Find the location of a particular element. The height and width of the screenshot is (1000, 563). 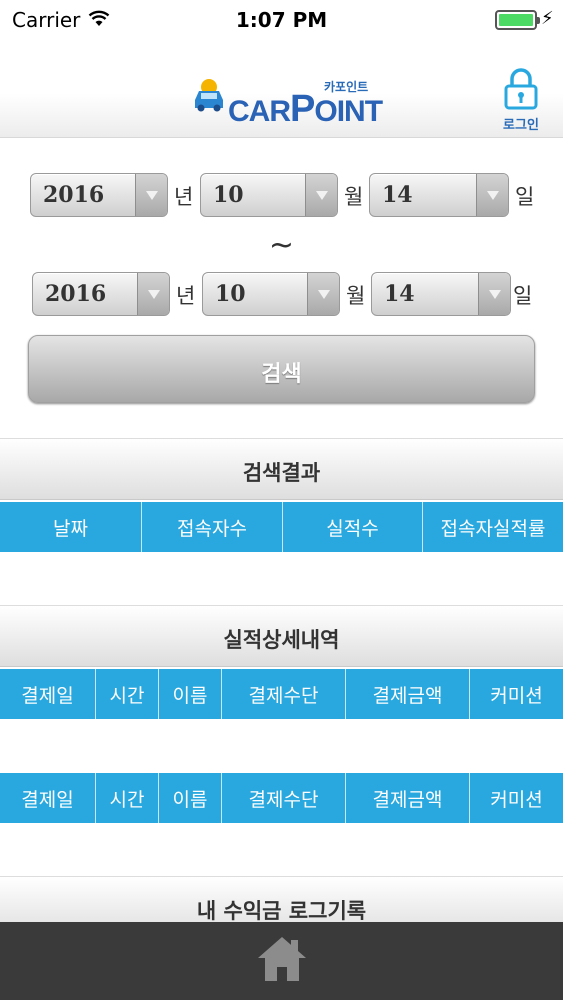

to-month-select: 10 is located at coordinates (271, 294).